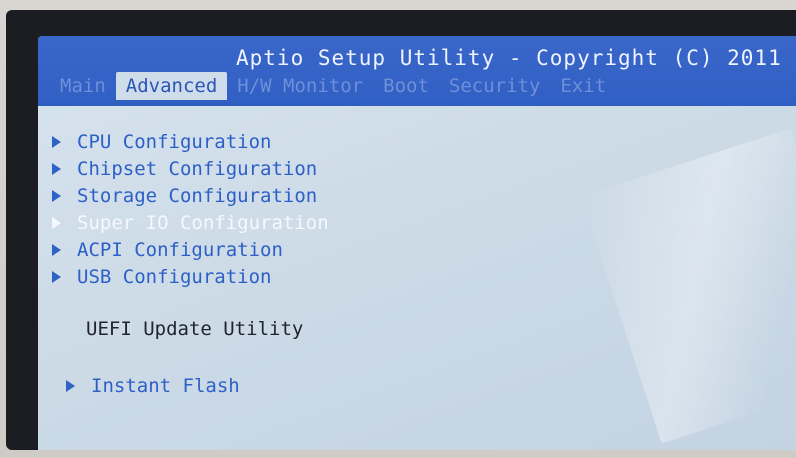  What do you see at coordinates (195, 329) in the screenshot?
I see `section-title-uefi-update-utility: UEFI Update Utility` at bounding box center [195, 329].